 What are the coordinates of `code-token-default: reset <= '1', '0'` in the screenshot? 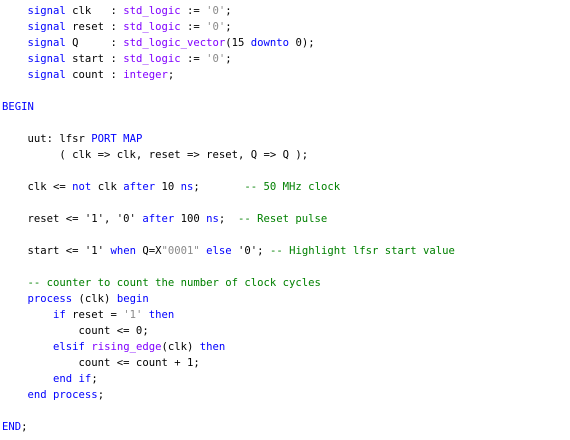 It's located at (72, 219).